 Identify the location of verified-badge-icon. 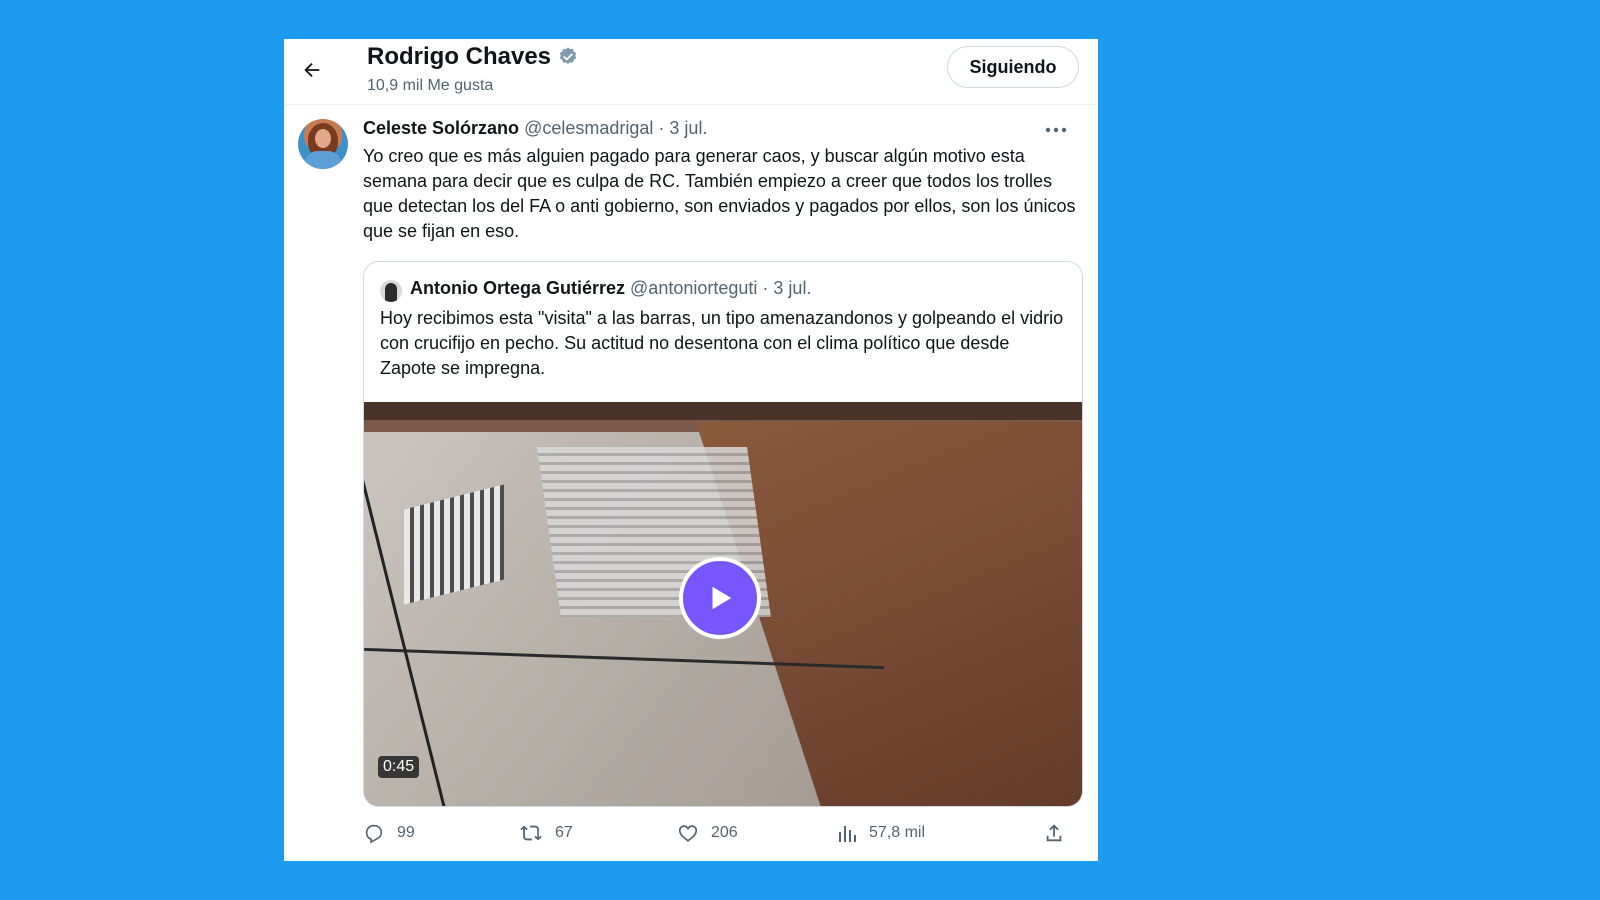
(568, 56).